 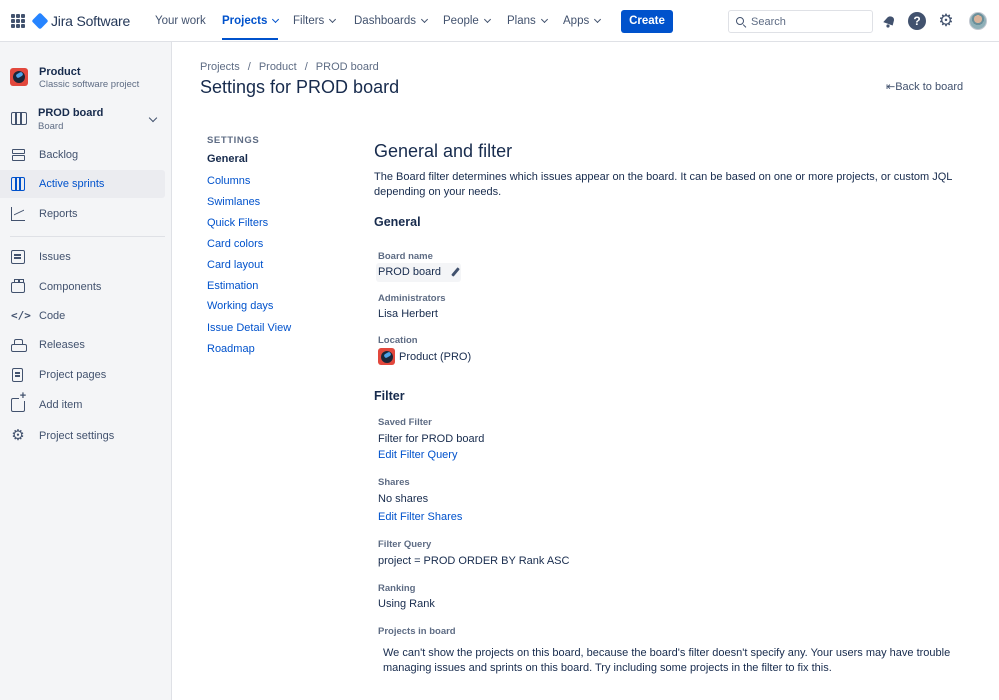 What do you see at coordinates (220, 67) in the screenshot?
I see `breadcrumb-projects: Projects` at bounding box center [220, 67].